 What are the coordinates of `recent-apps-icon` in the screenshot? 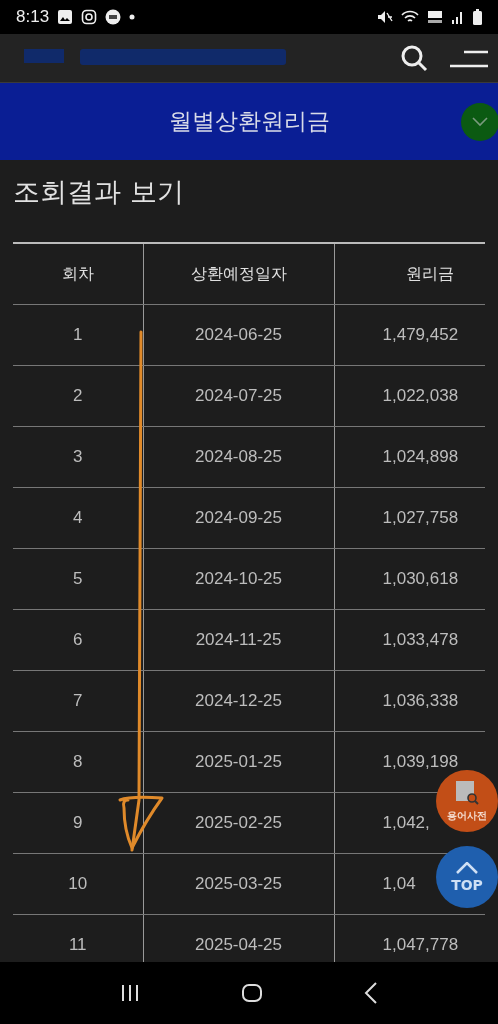 It's located at (130, 993).